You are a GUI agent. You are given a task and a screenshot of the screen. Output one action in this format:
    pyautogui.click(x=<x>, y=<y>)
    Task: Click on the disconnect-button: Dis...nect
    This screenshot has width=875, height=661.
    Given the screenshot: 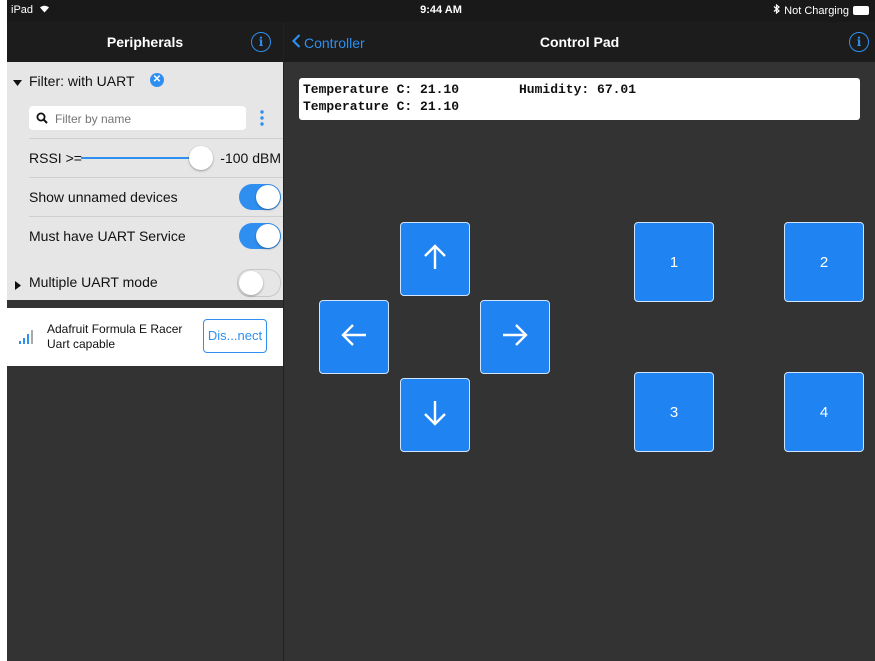 What is the action you would take?
    pyautogui.click(x=235, y=336)
    